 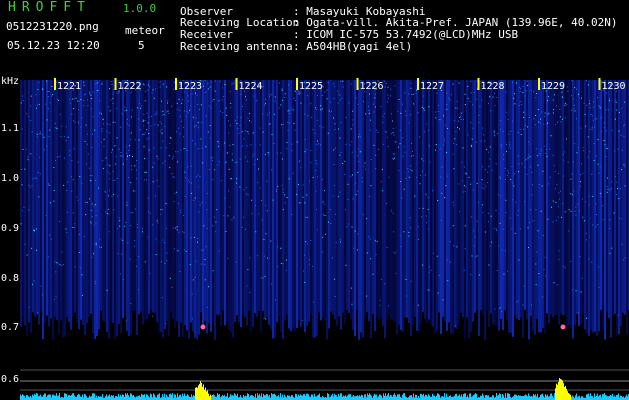 What do you see at coordinates (190, 86) in the screenshot?
I see `x-tick-label: 1223` at bounding box center [190, 86].